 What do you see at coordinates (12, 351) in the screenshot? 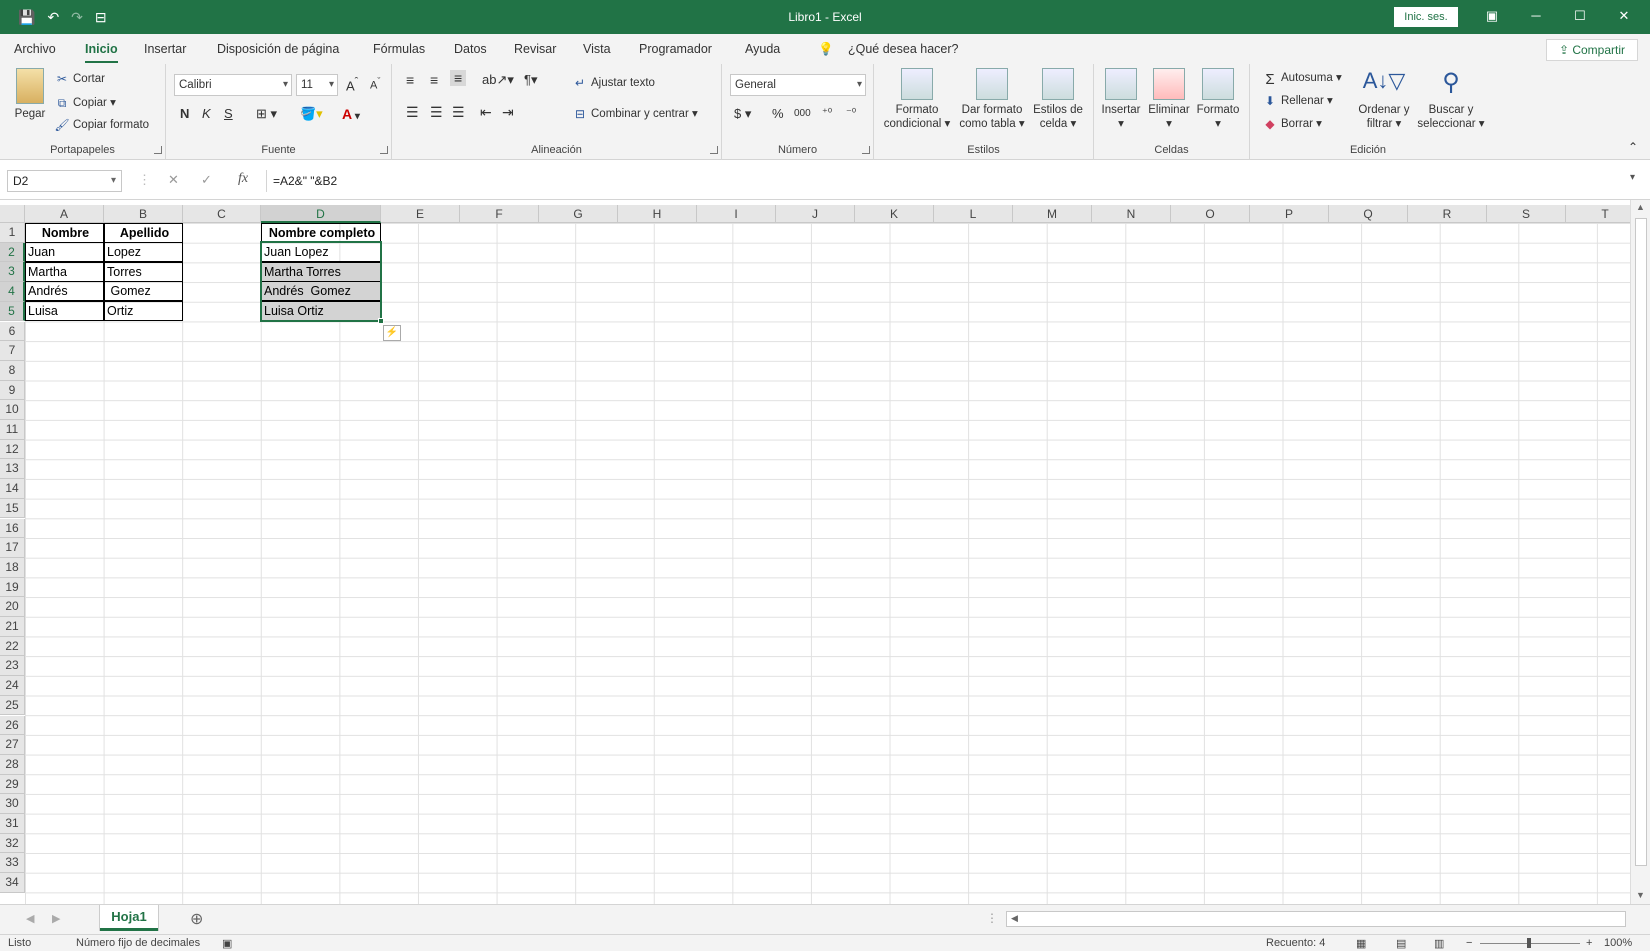
I see `row-header-7: 7` at bounding box center [12, 351].